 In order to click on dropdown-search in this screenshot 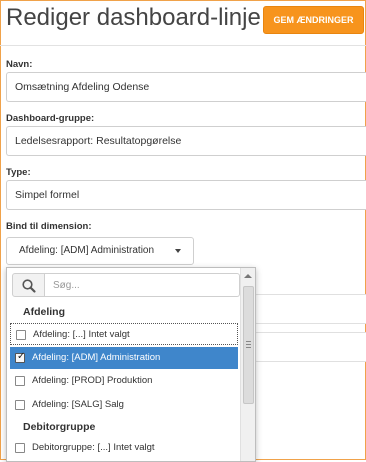, I will do `click(126, 285)`.